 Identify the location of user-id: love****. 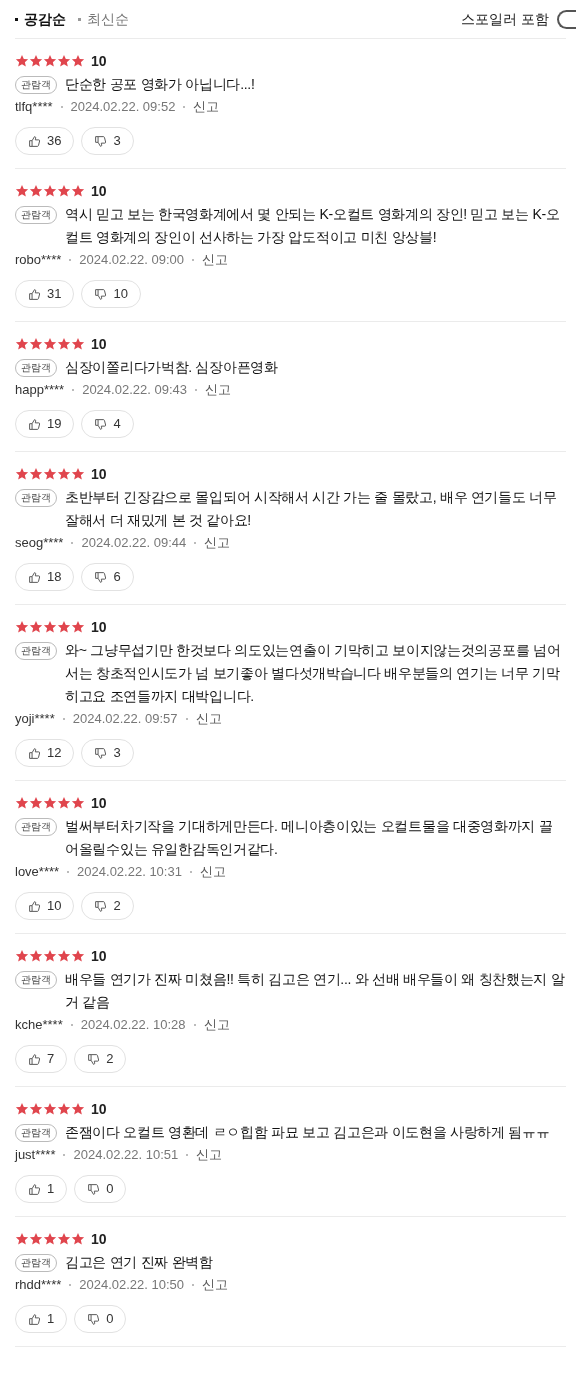
(37, 872).